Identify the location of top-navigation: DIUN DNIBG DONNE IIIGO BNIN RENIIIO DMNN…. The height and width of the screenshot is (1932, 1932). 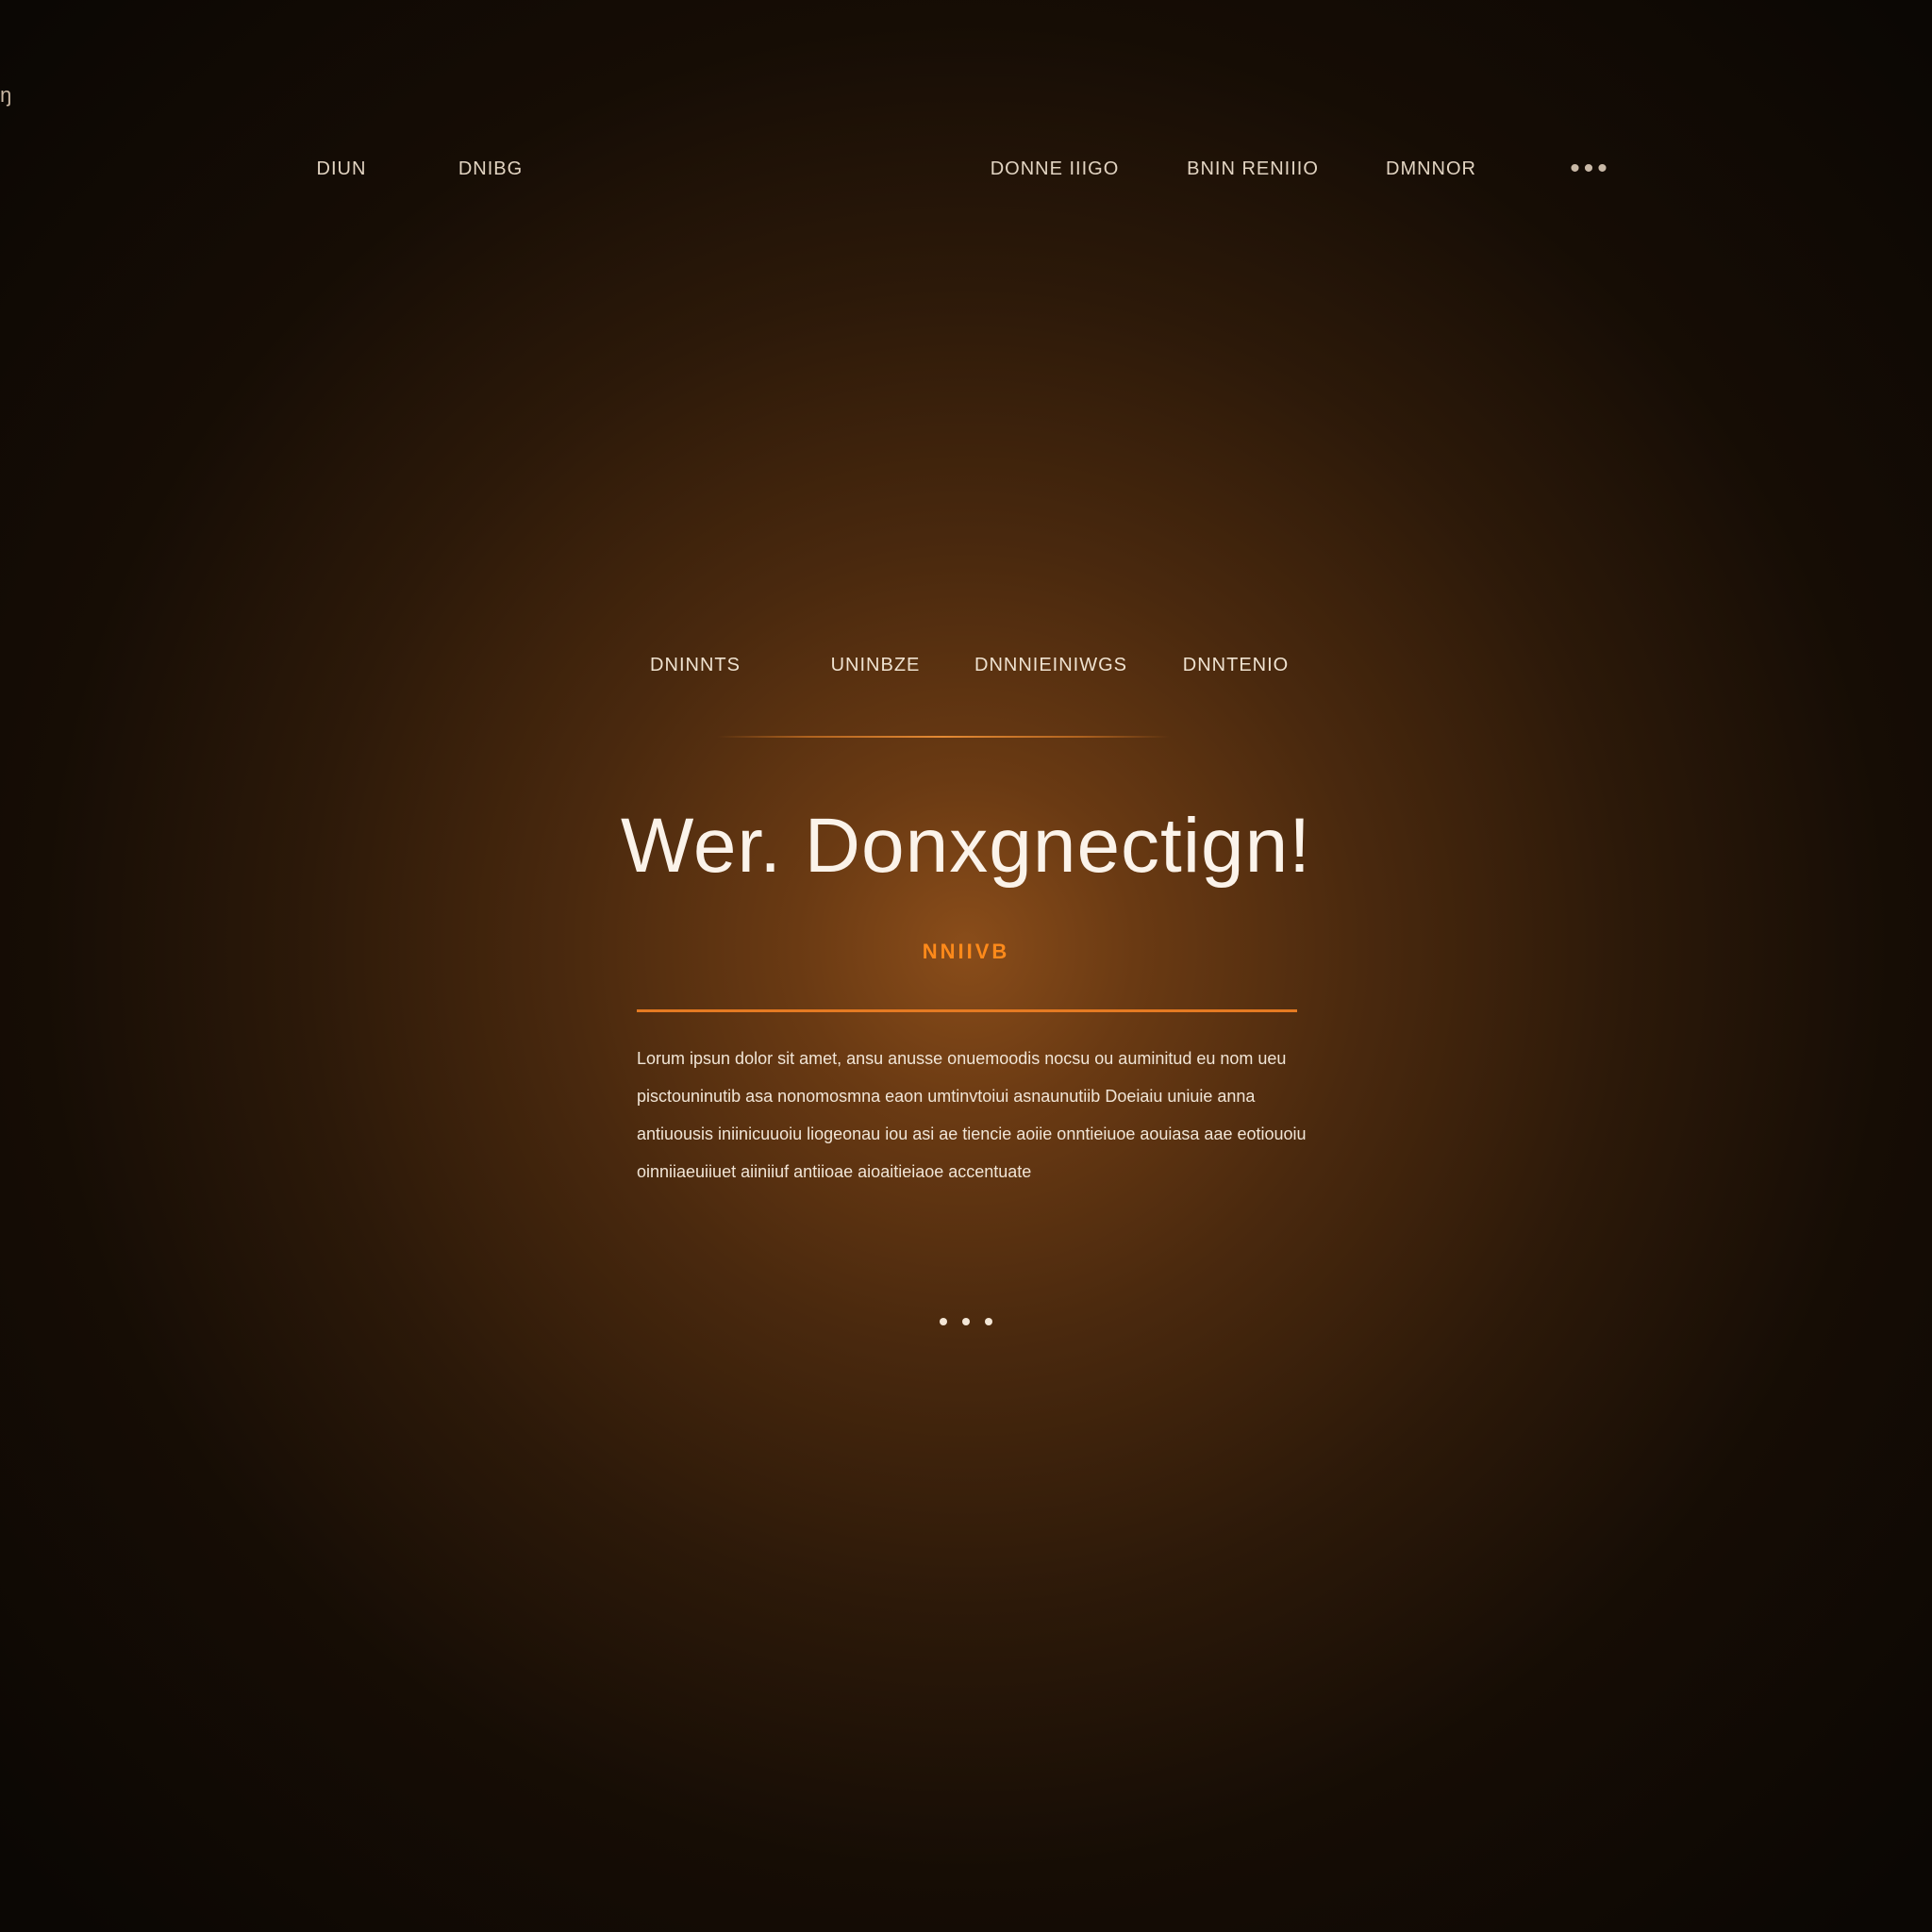
(966, 172).